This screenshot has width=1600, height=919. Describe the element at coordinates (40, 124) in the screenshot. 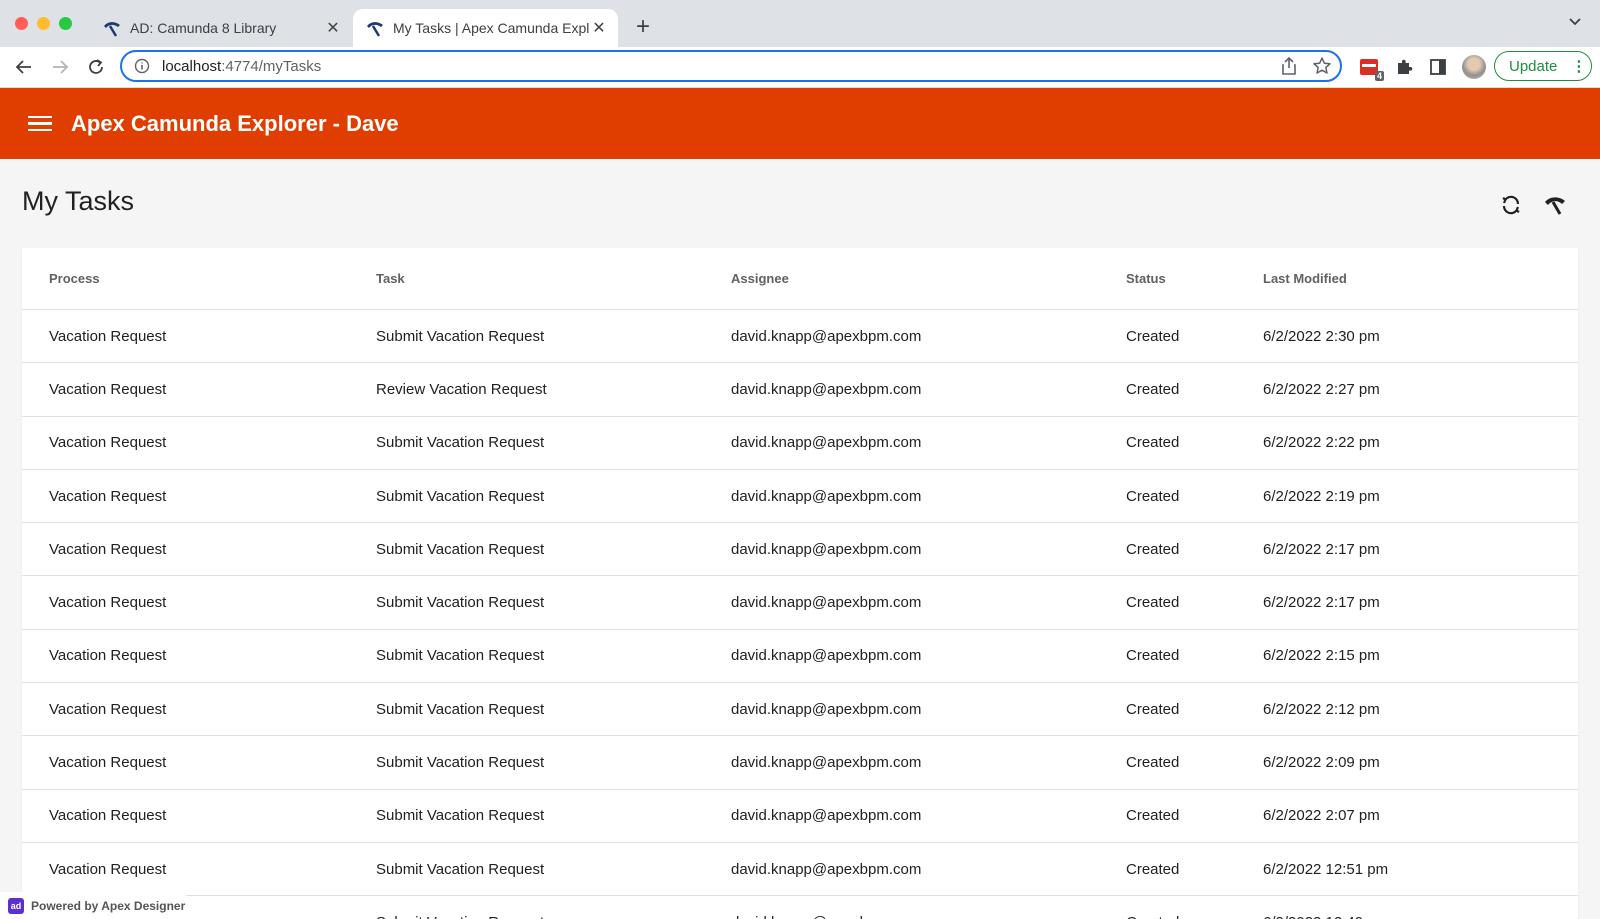

I see `menu-icon` at that location.